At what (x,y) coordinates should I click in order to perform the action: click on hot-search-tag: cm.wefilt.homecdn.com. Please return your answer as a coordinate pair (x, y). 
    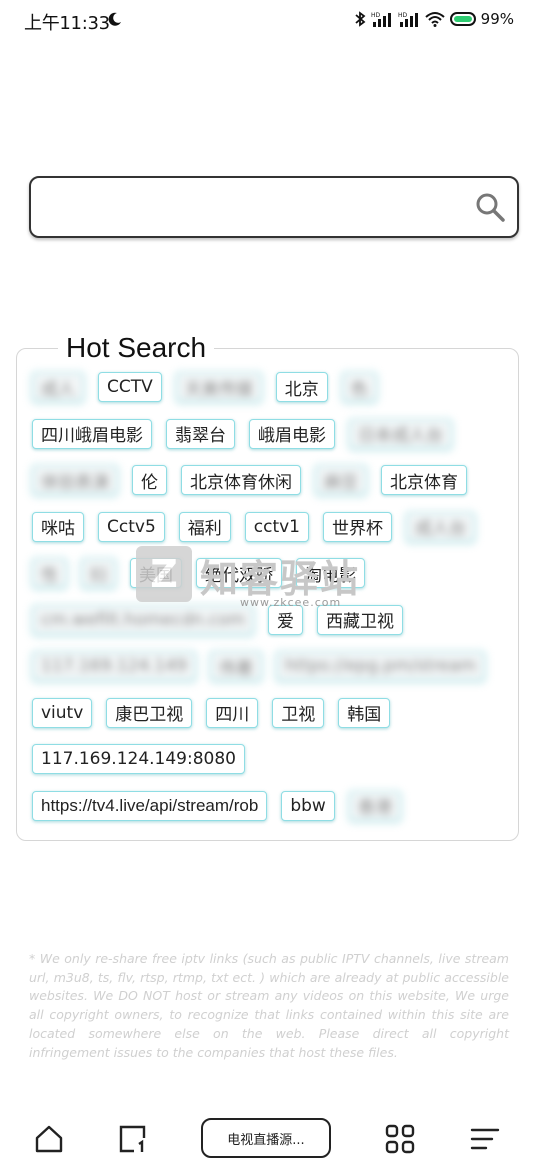
    Looking at the image, I should click on (143, 619).